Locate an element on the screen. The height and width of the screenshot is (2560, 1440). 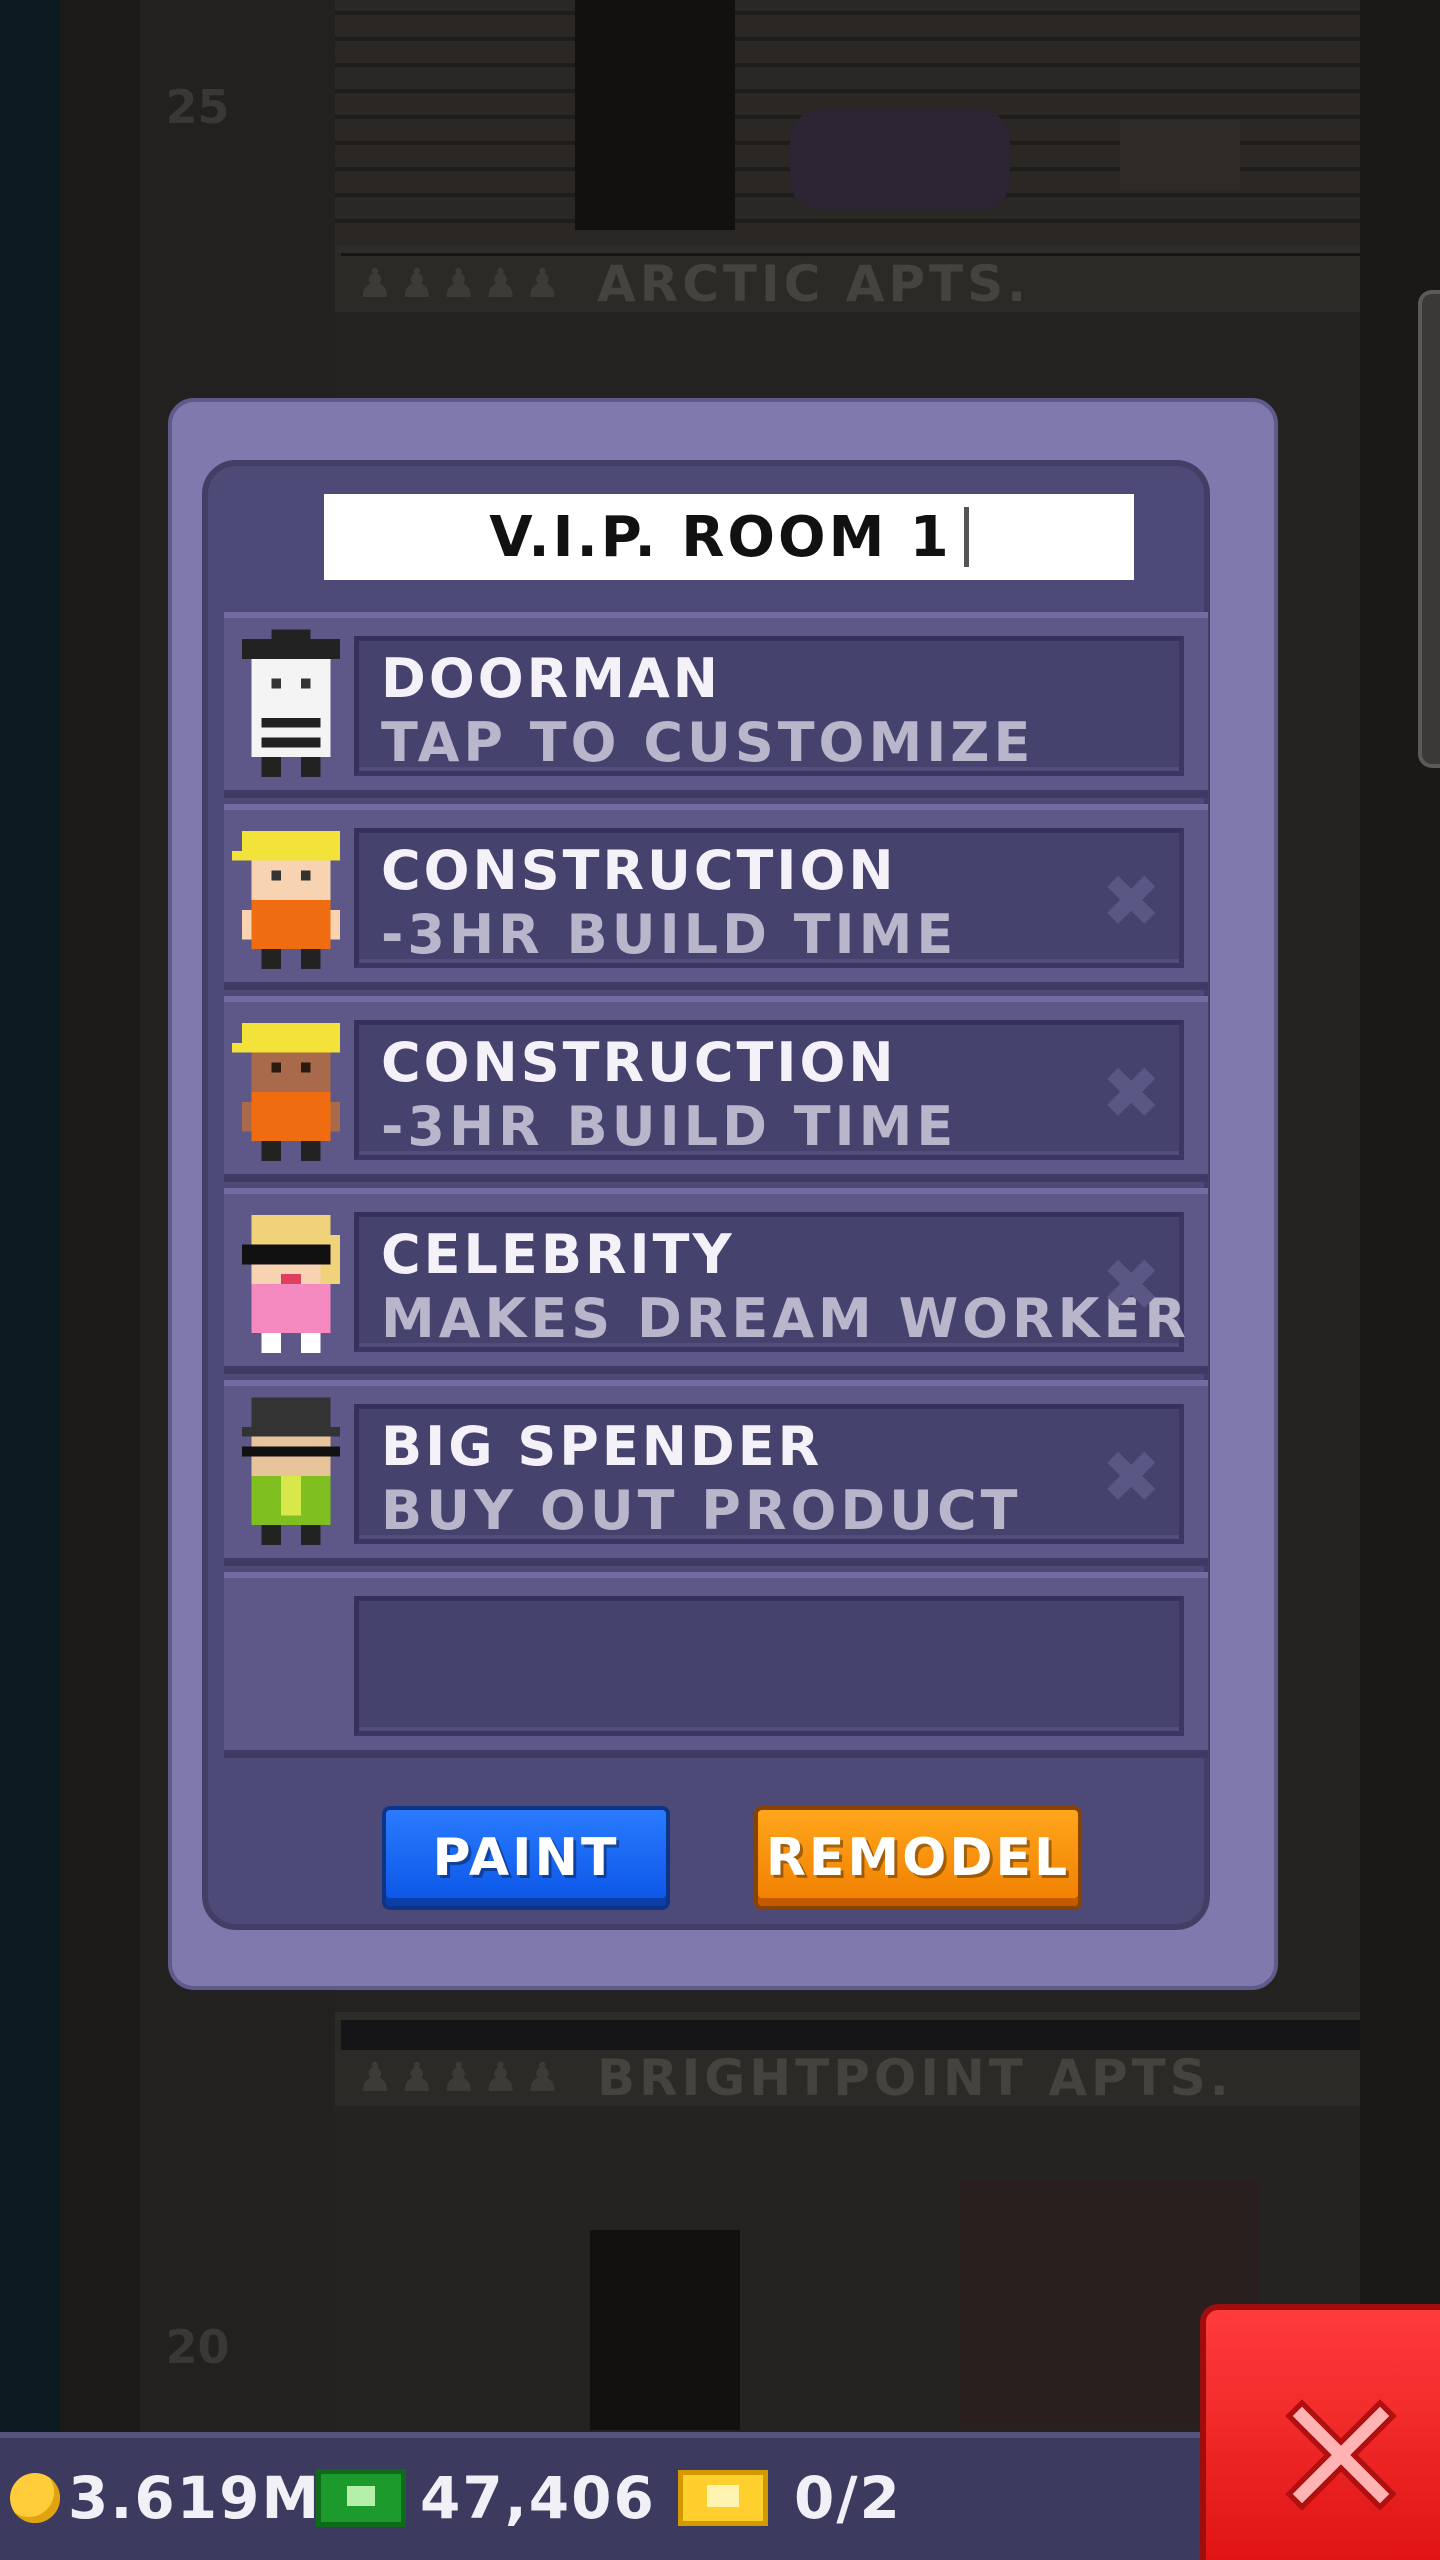
bux-icon is located at coordinates (361, 2498).